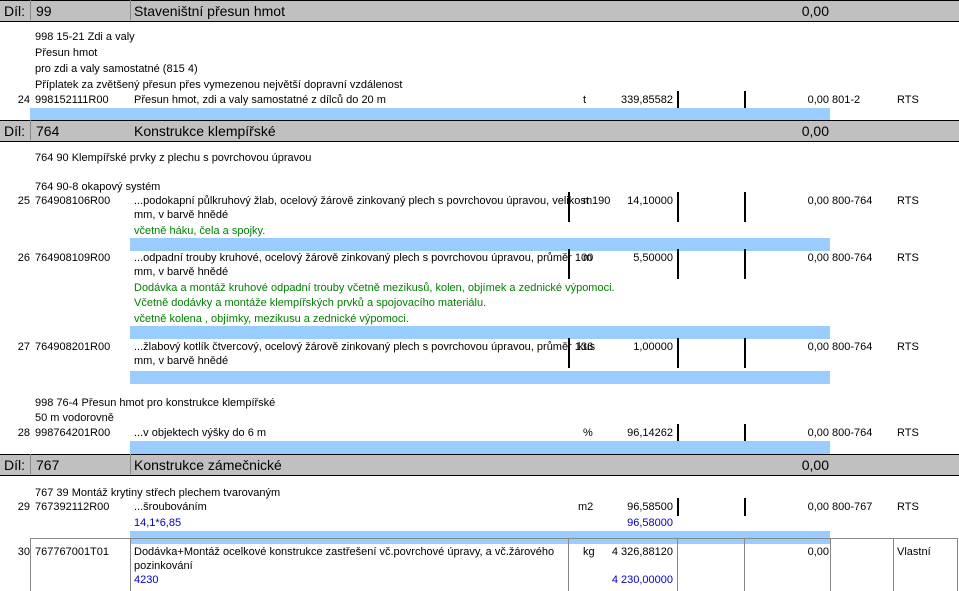 The height and width of the screenshot is (591, 959). Describe the element at coordinates (72, 507) in the screenshot. I see `item-code: 767392112R00` at that location.